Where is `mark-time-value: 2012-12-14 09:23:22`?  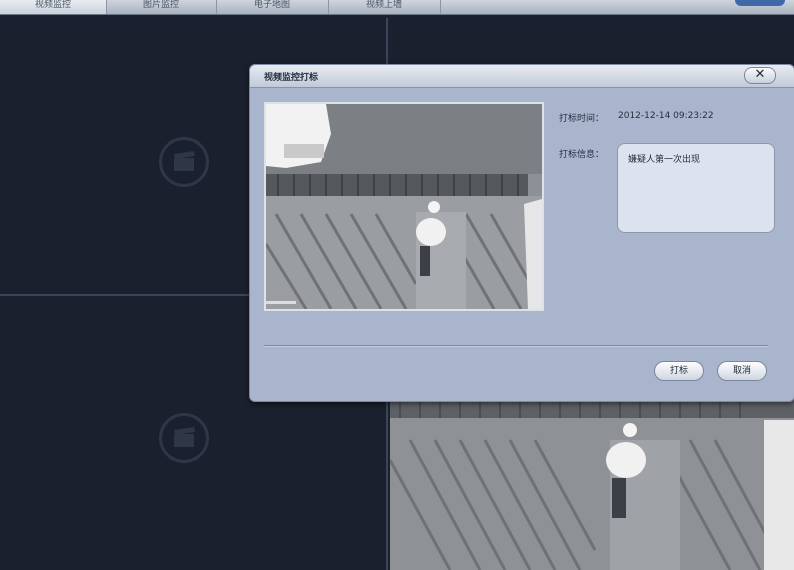 mark-time-value: 2012-12-14 09:23:22 is located at coordinates (666, 116).